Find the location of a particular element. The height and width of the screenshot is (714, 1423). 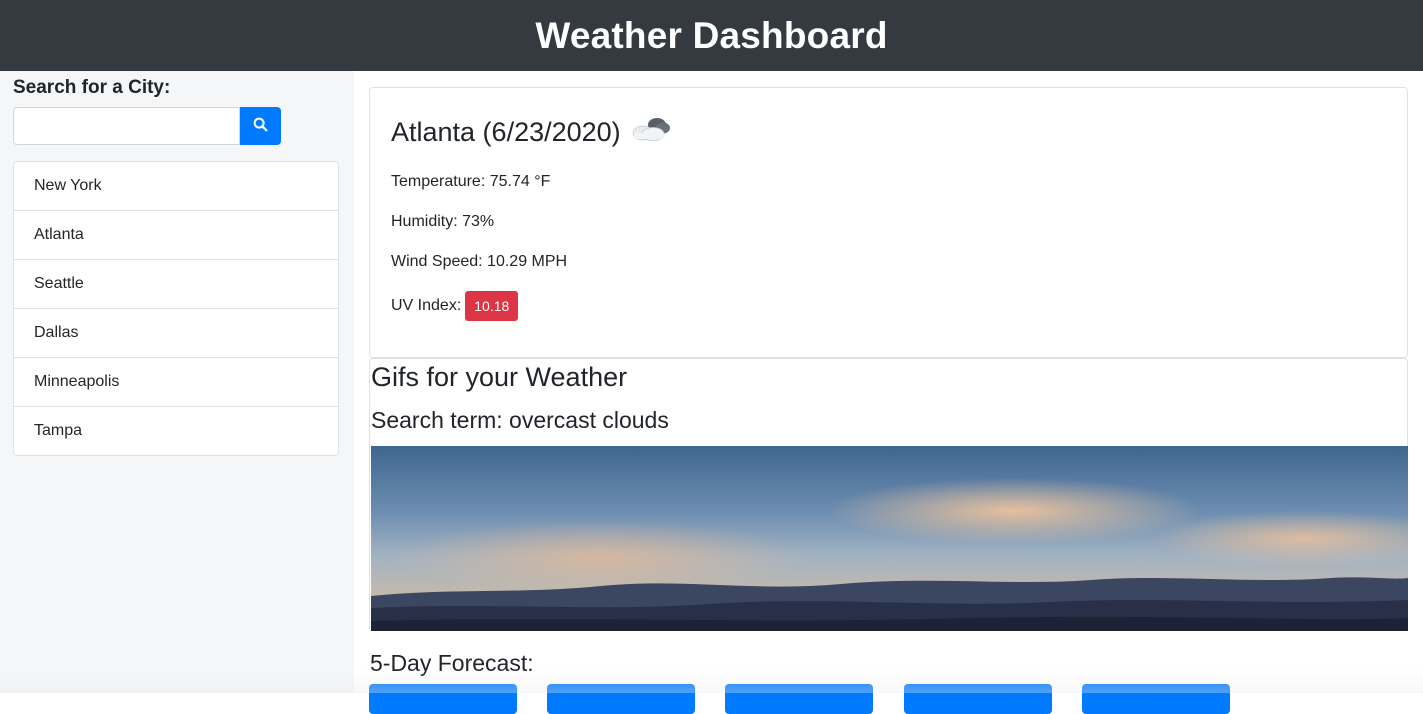

search-label: Search for a City: is located at coordinates (92, 87).